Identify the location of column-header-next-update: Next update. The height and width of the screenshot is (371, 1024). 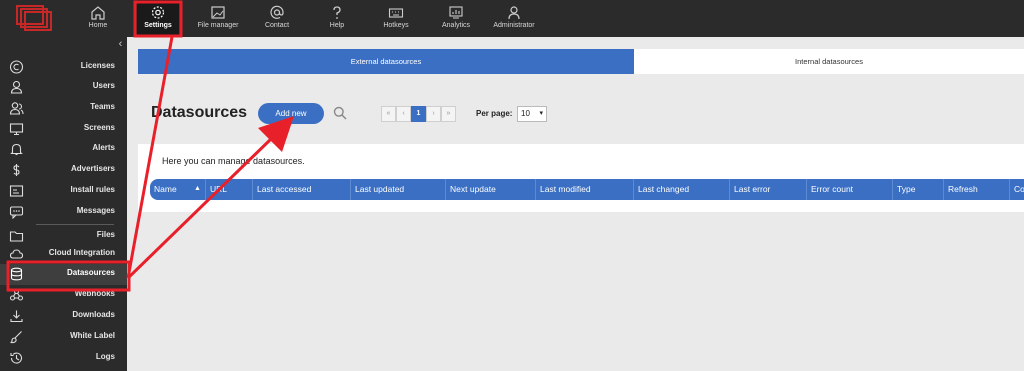
(490, 189).